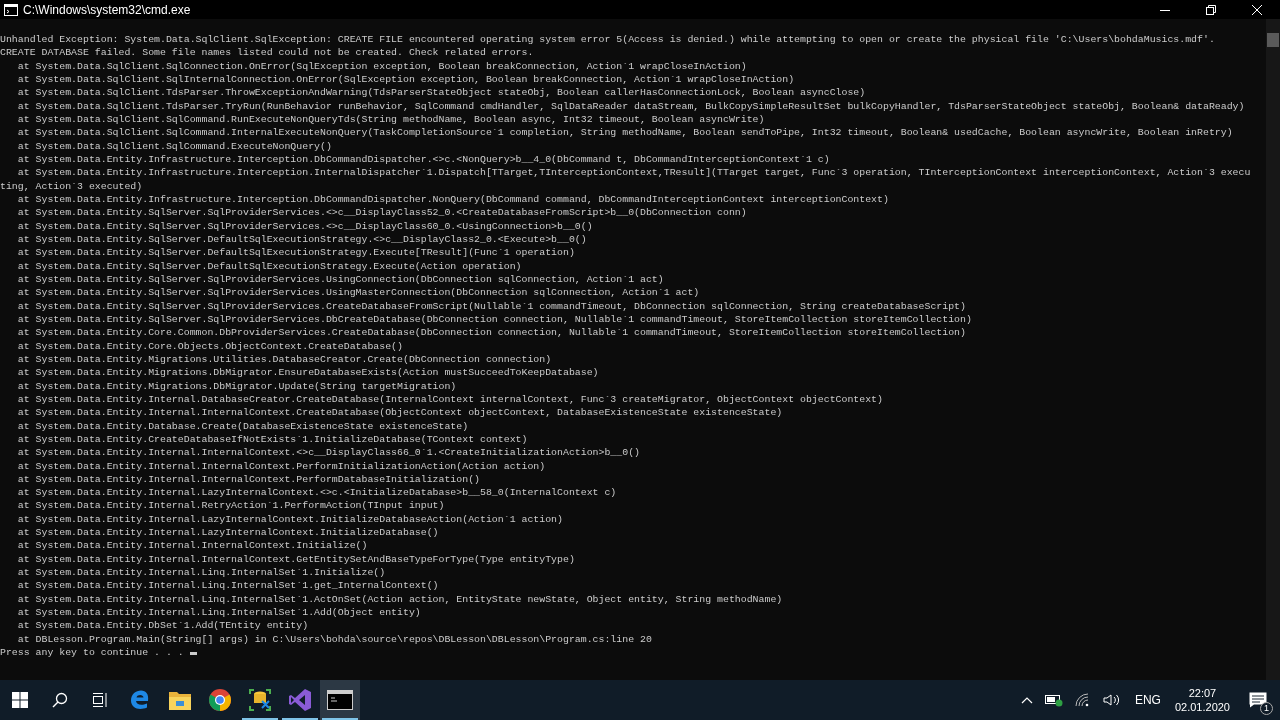  I want to click on console-line: at System.Data.Entity.Internal.InternalContext.Initialize(), so click(192, 546).